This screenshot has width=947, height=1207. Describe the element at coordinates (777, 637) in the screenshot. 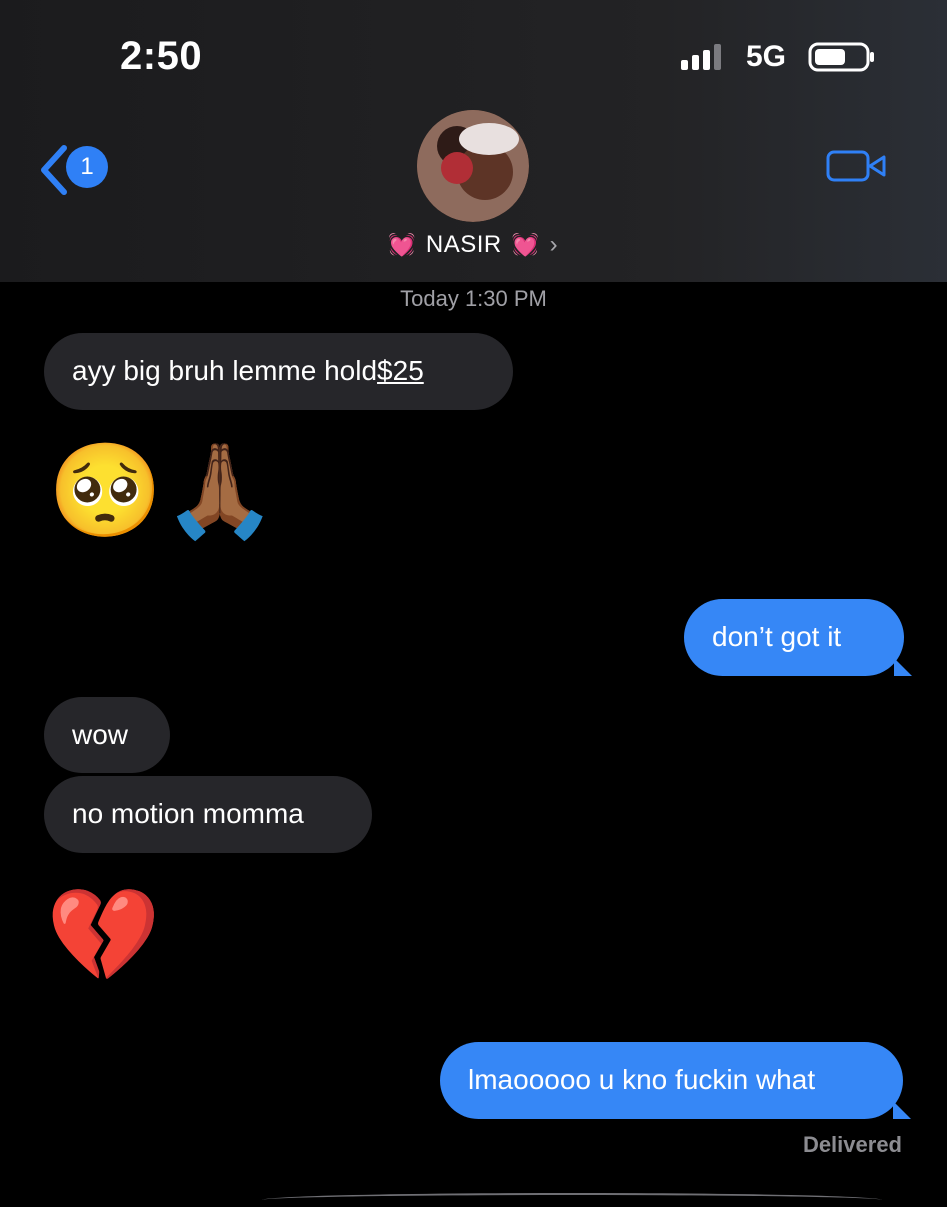

I see `message-text-2: don’t got it` at that location.